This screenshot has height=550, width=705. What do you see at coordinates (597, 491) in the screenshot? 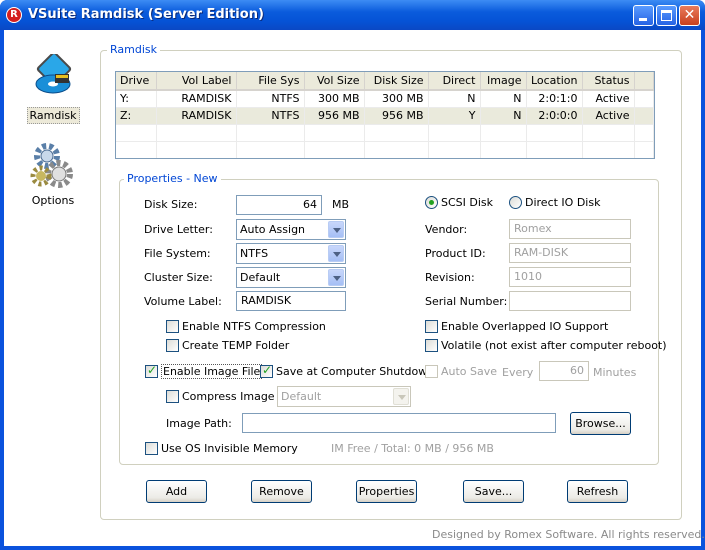
I see `refresh-button: Refresh` at bounding box center [597, 491].